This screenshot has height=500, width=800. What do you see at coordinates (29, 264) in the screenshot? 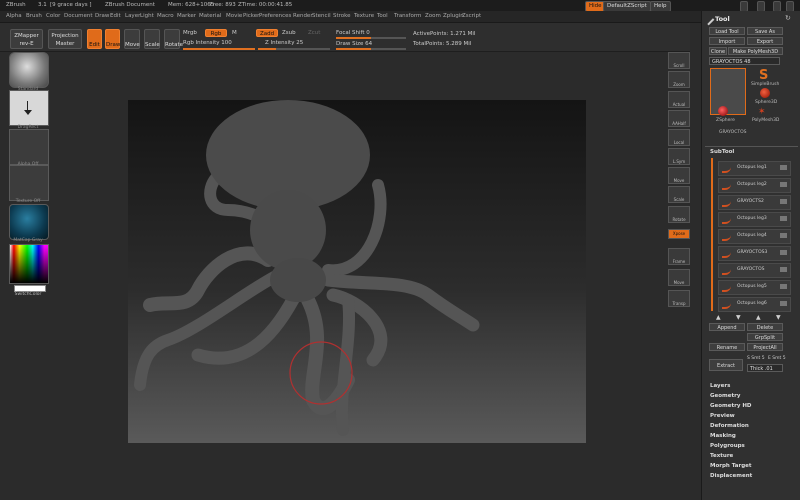
I see `color-picker` at bounding box center [29, 264].